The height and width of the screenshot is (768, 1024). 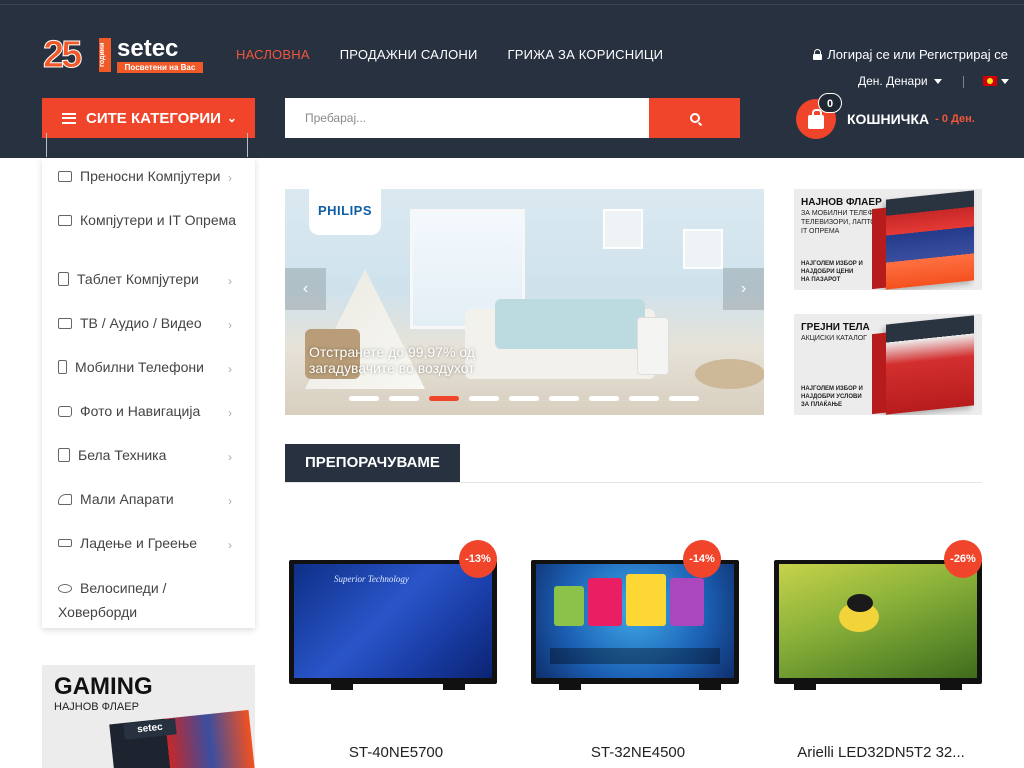 I want to click on setec-logo: 25 години setec Посветени на Вас, so click(x=125, y=55).